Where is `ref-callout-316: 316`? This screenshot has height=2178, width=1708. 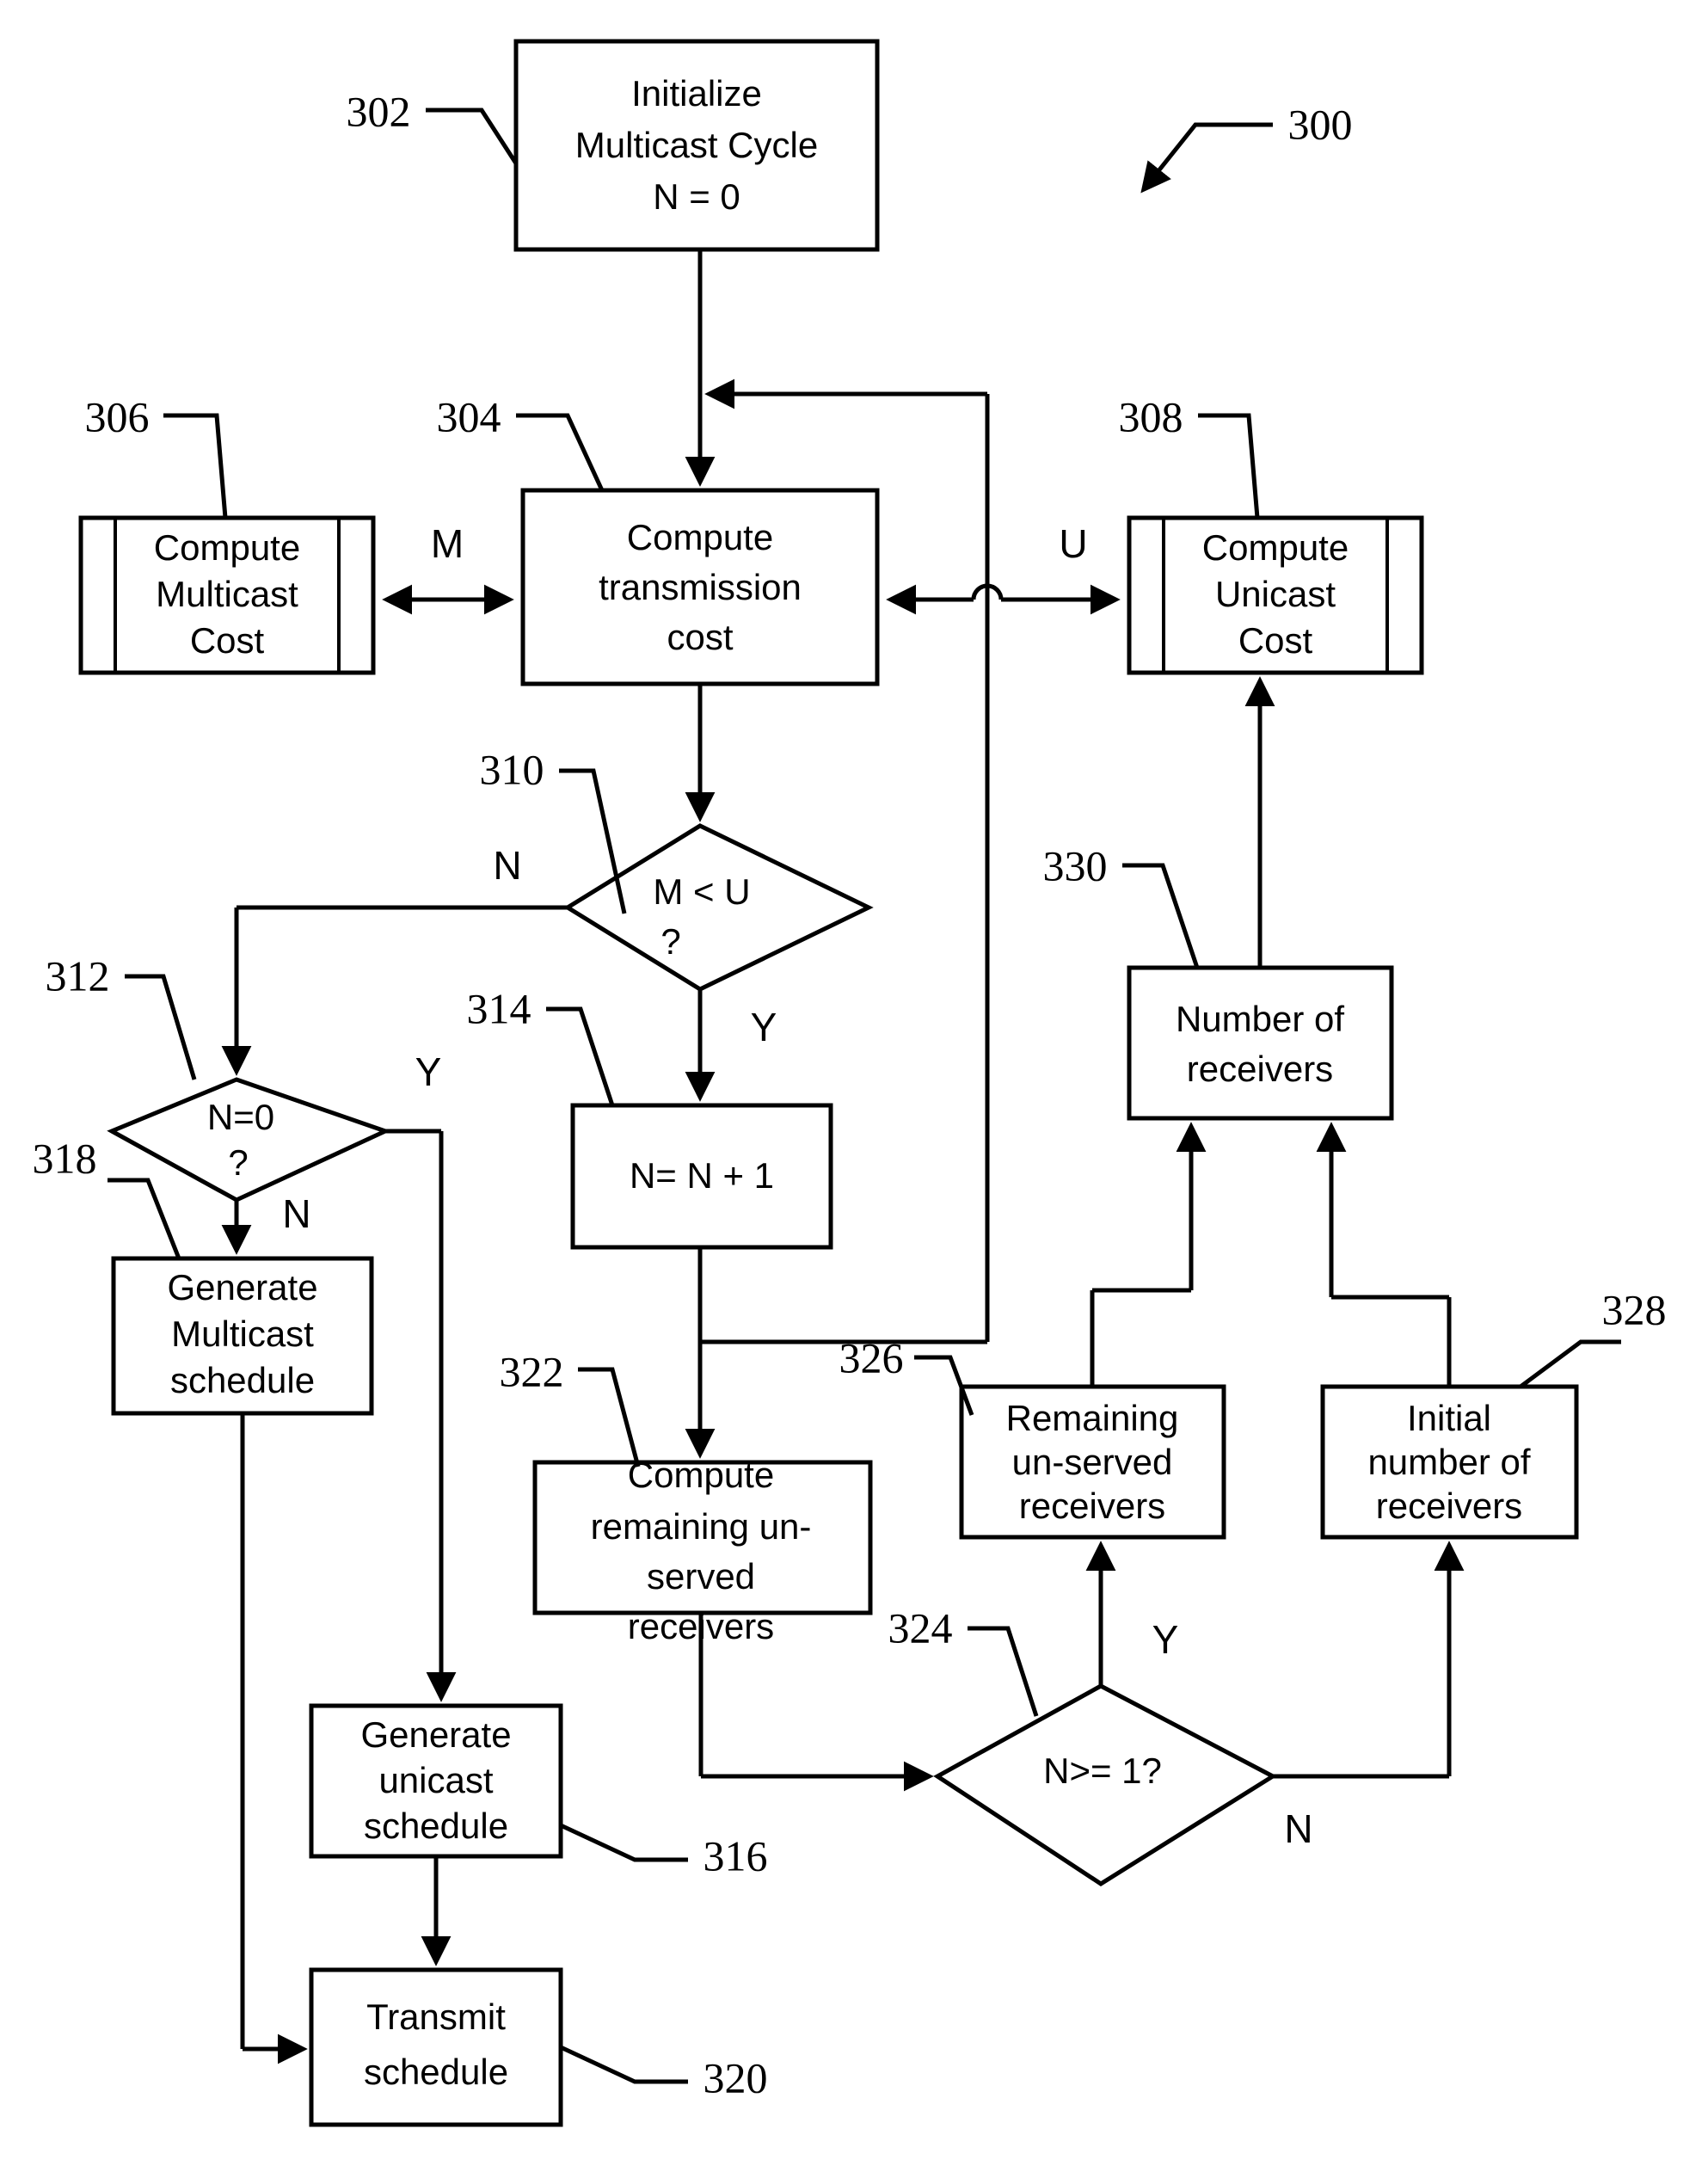 ref-callout-316: 316 is located at coordinates (663, 1851).